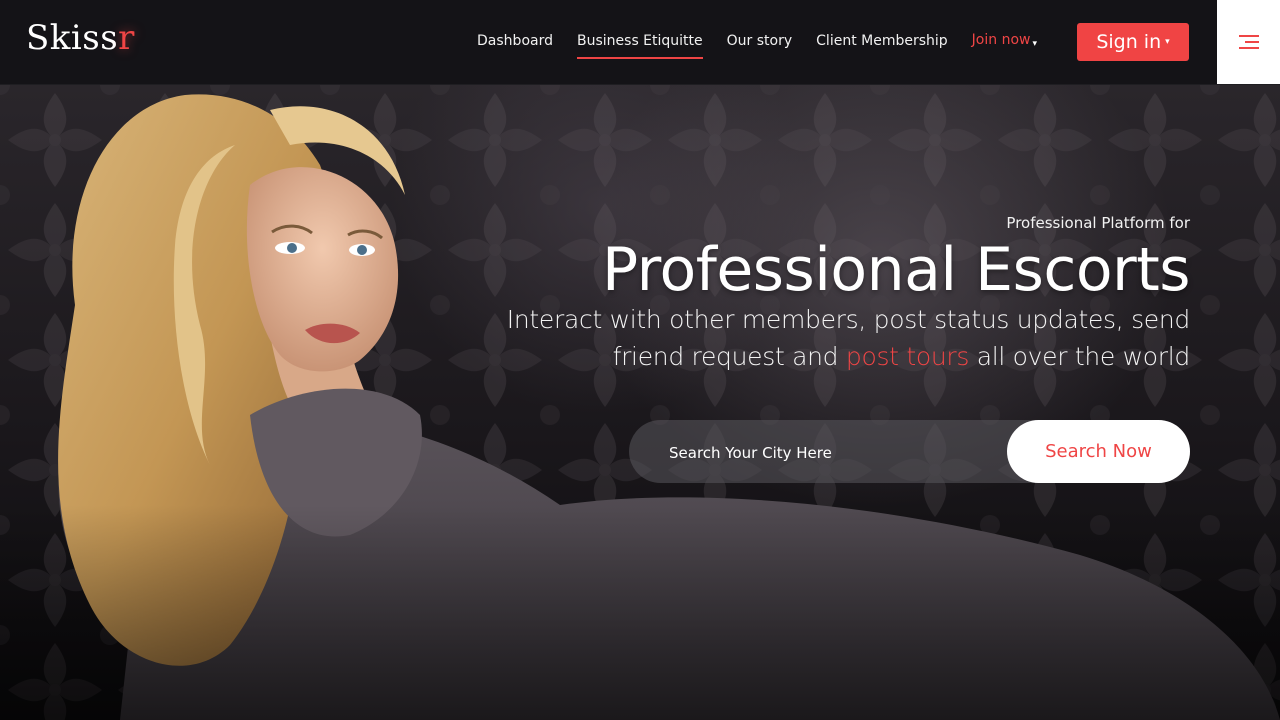  What do you see at coordinates (72, 38) in the screenshot?
I see `brand-name: Skiss` at bounding box center [72, 38].